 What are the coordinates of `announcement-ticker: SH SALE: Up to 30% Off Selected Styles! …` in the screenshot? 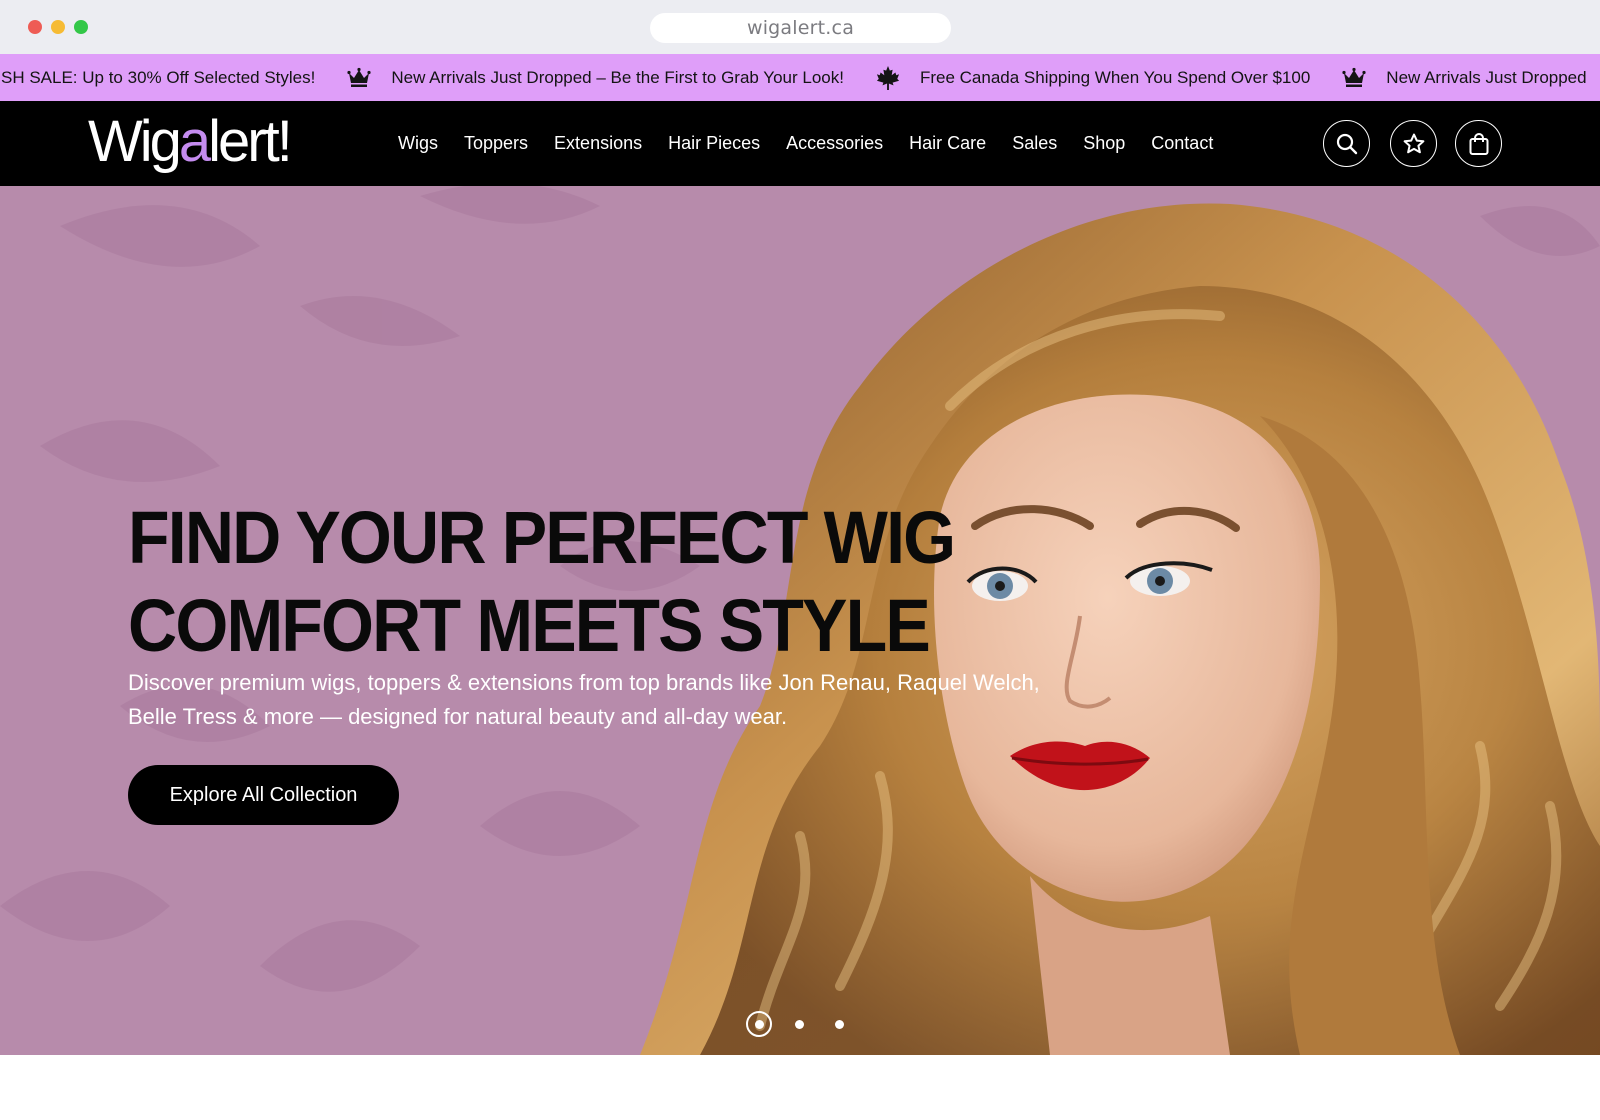 It's located at (800, 77).